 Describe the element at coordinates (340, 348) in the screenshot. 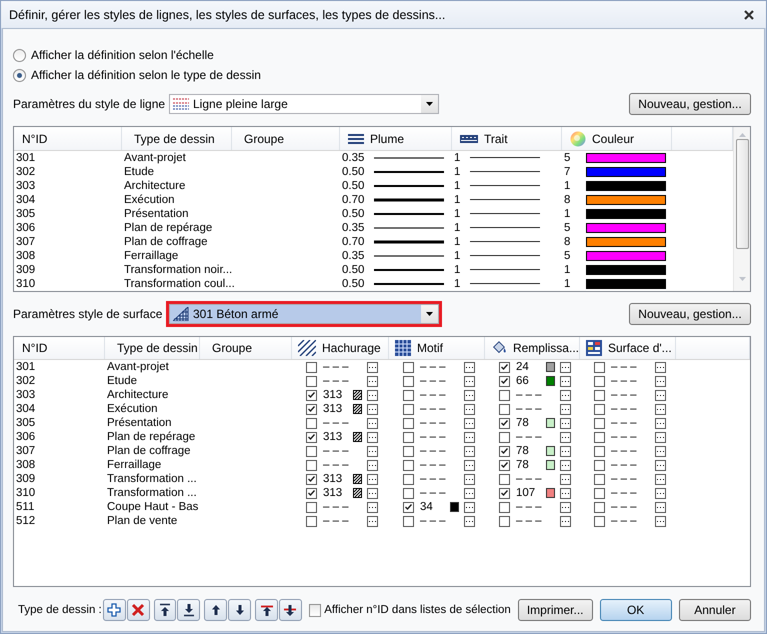

I see `column-header: Hachurage` at that location.